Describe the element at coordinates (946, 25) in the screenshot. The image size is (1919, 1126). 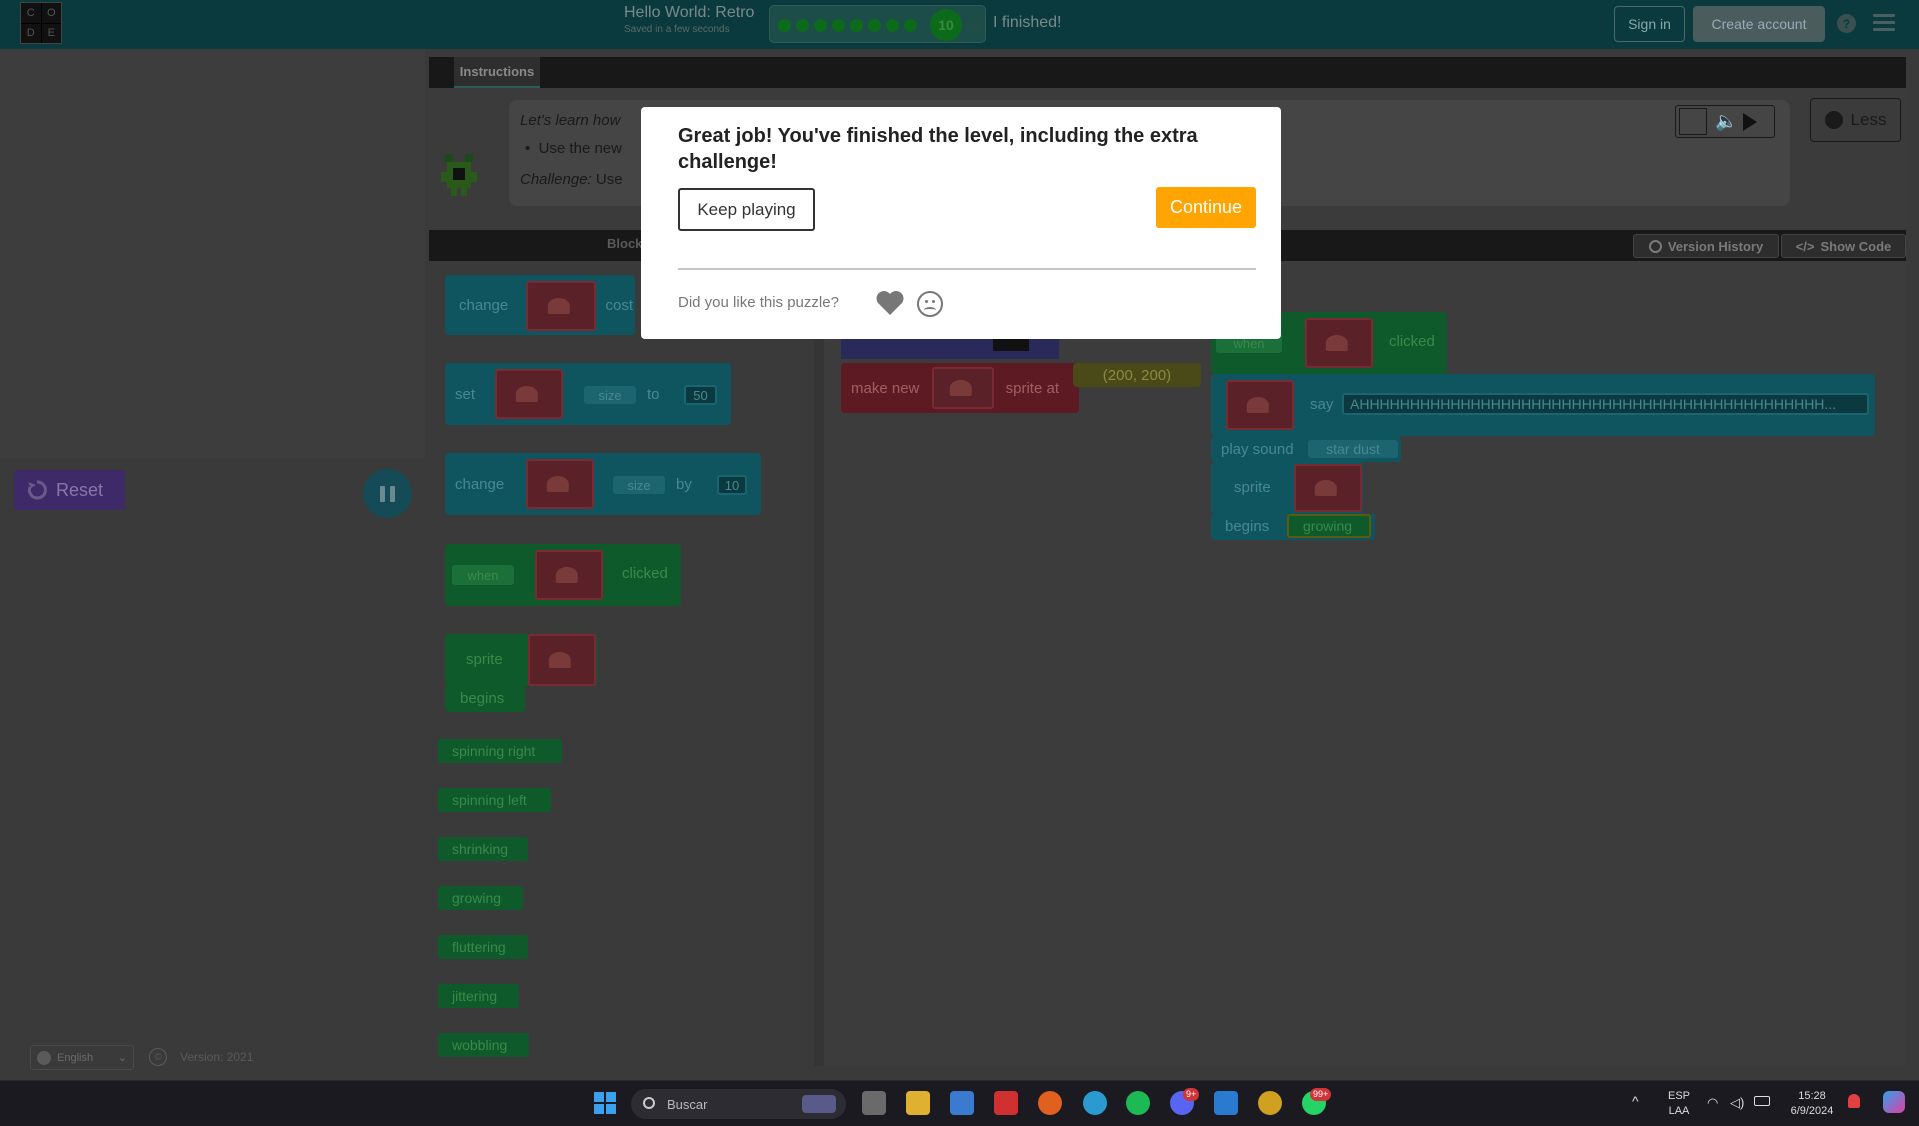
I see `current-level-dot: 10` at that location.